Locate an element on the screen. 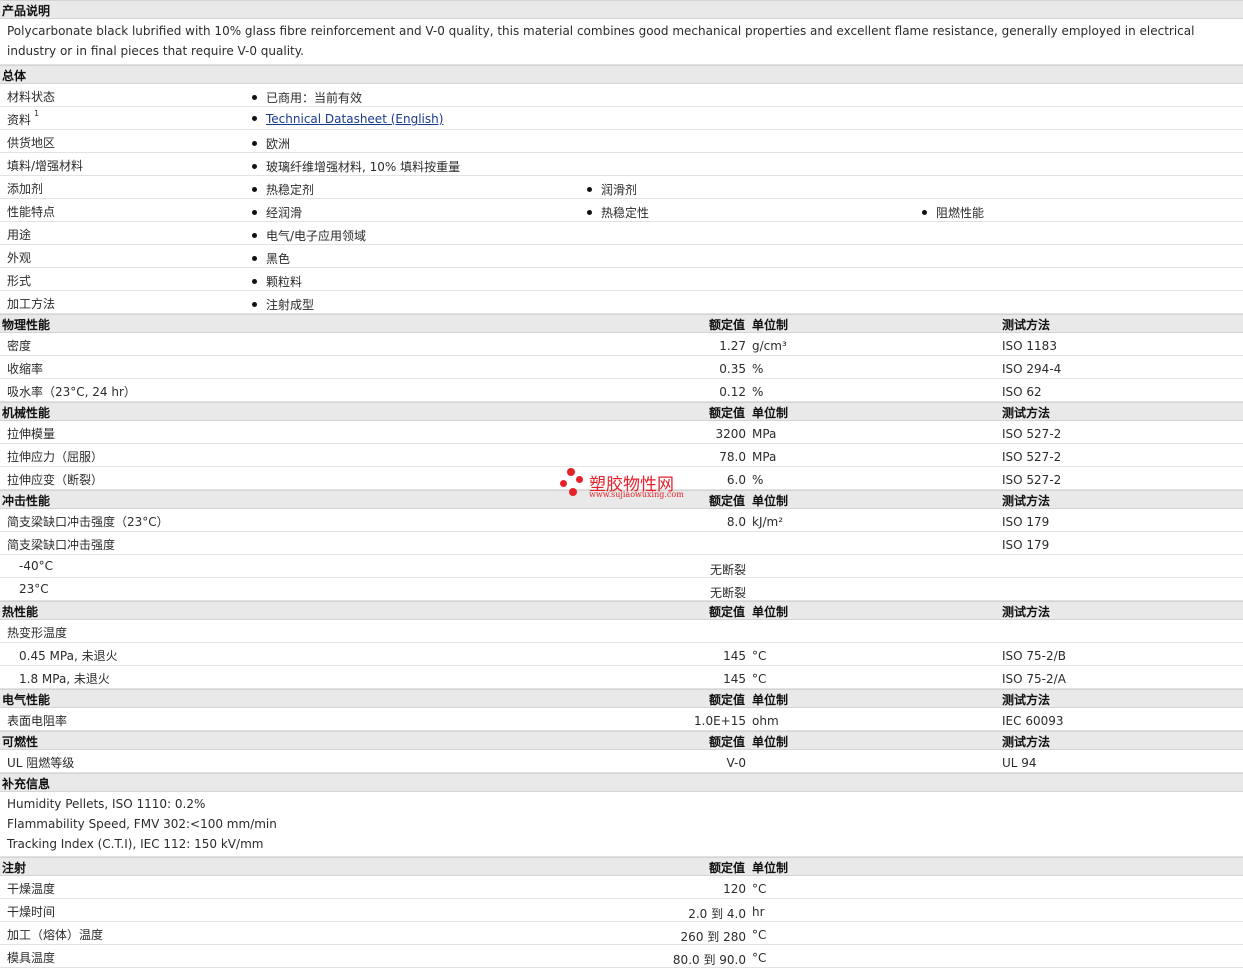 The width and height of the screenshot is (1243, 969). flammability-table: UL 阻燃等级 V-0 UL 94 is located at coordinates (621, 761).